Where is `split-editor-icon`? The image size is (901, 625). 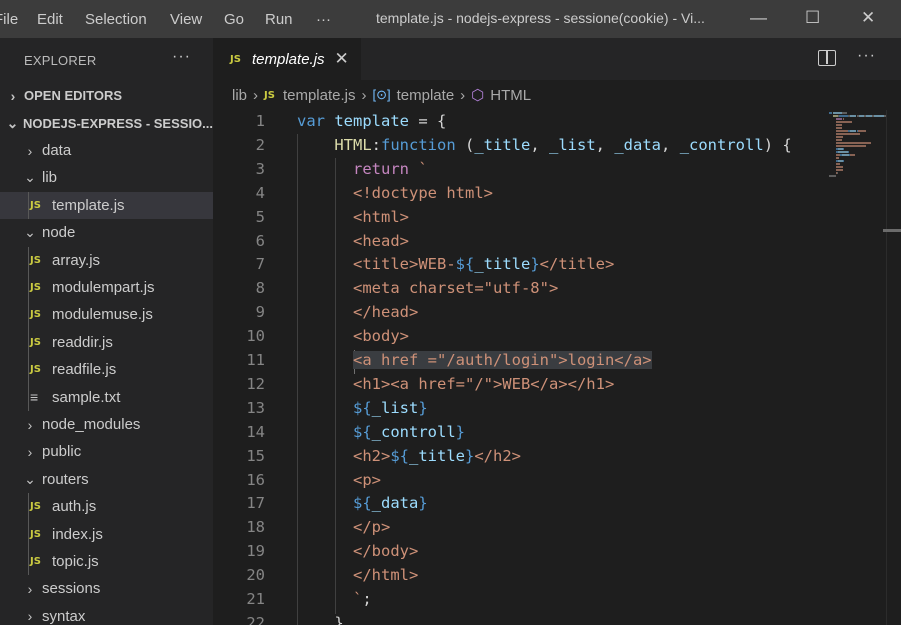
split-editor-icon is located at coordinates (827, 58).